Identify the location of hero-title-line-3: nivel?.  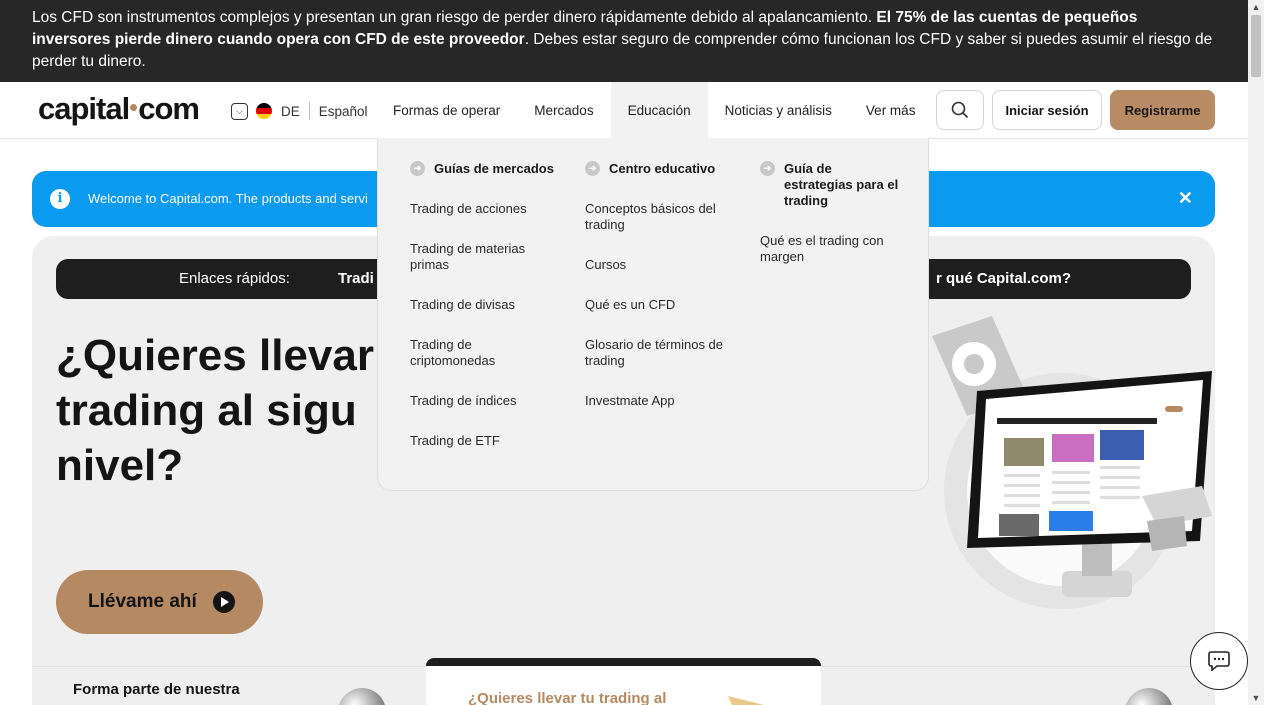
(120, 465).